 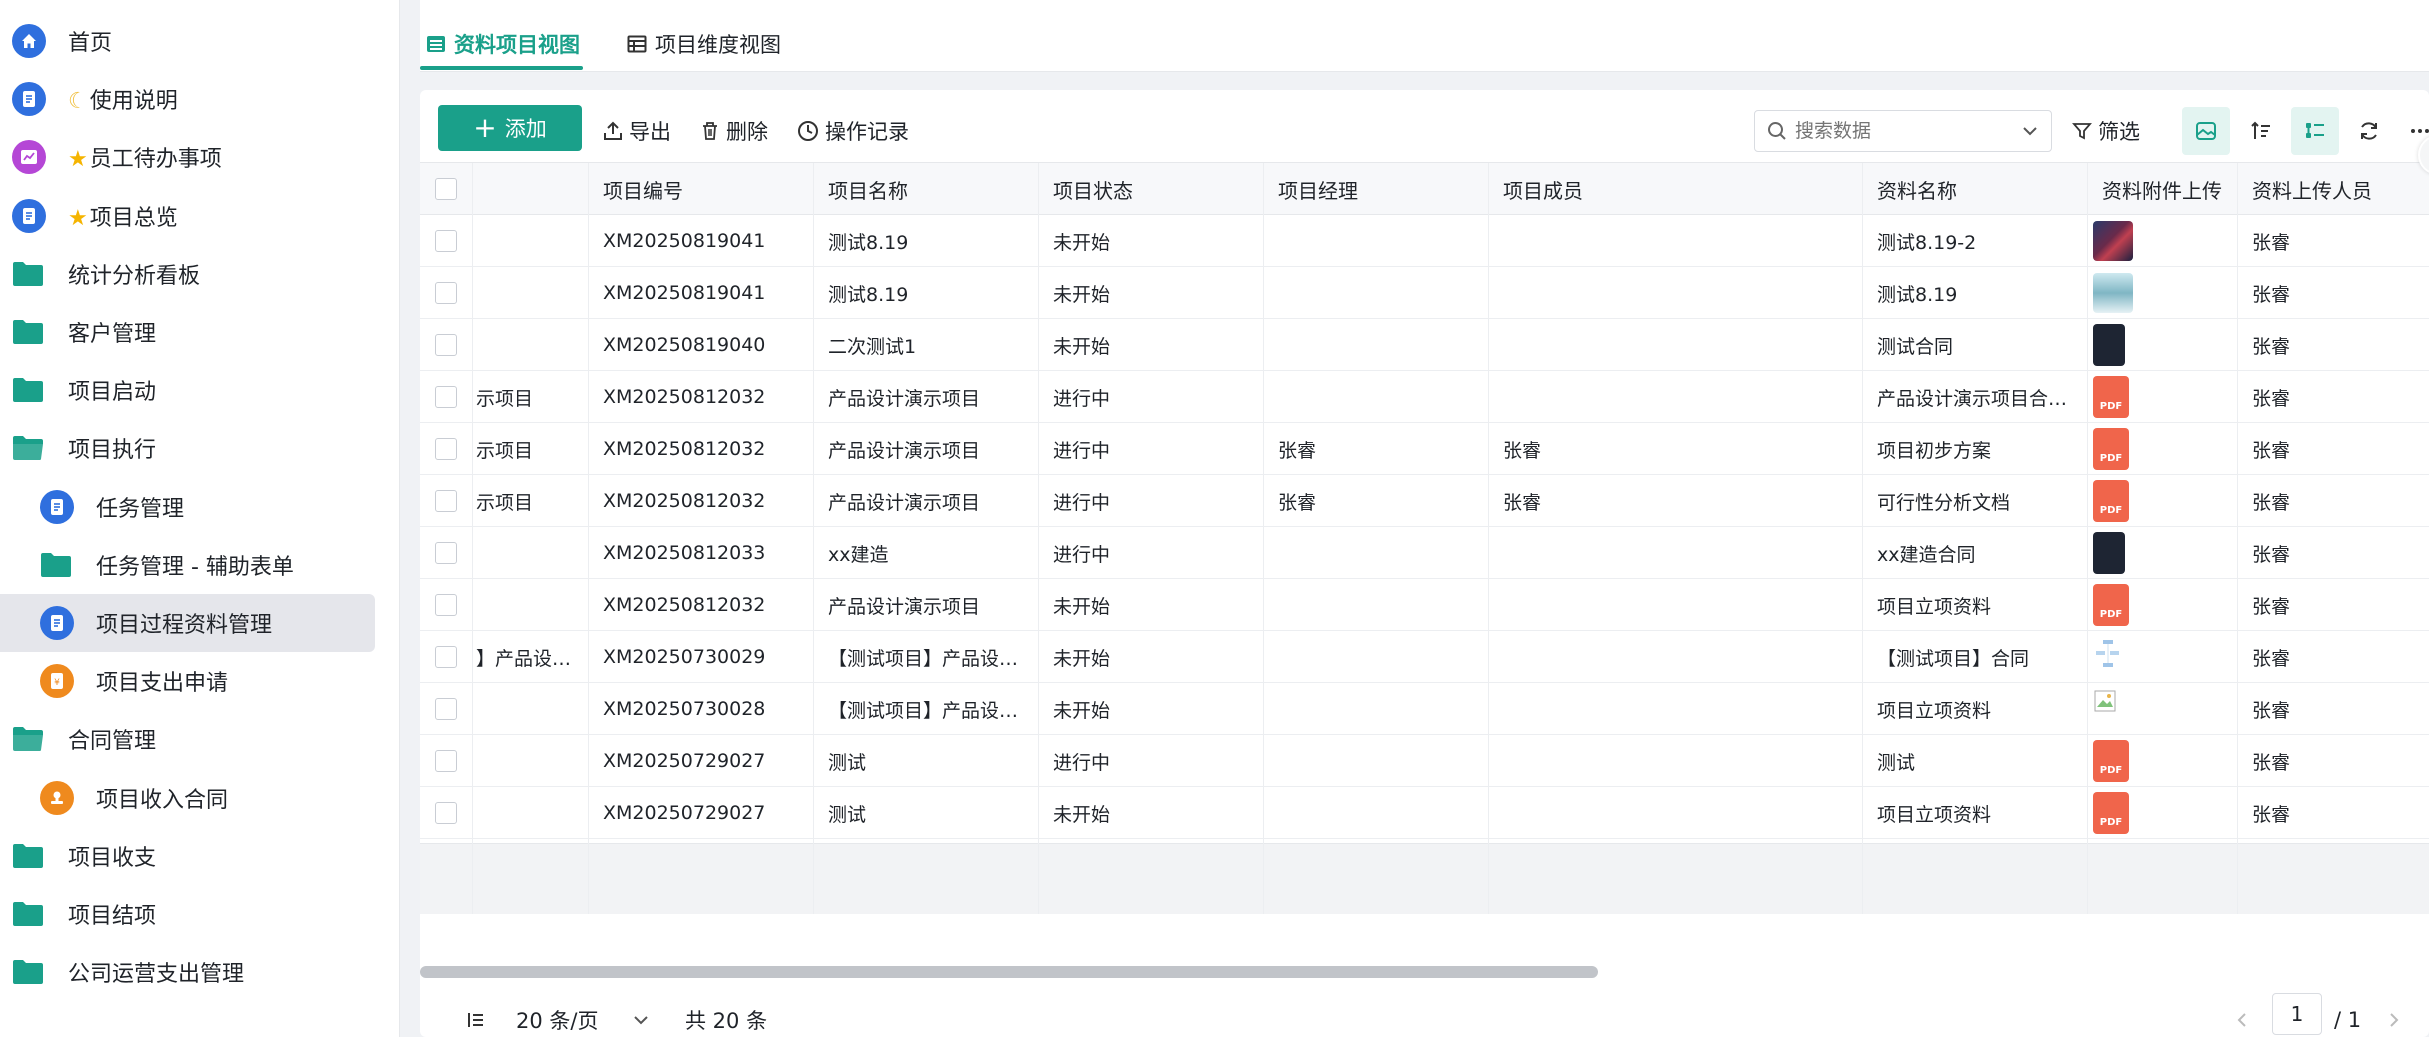 I want to click on header-project-code: 项目编号, so click(x=700, y=189).